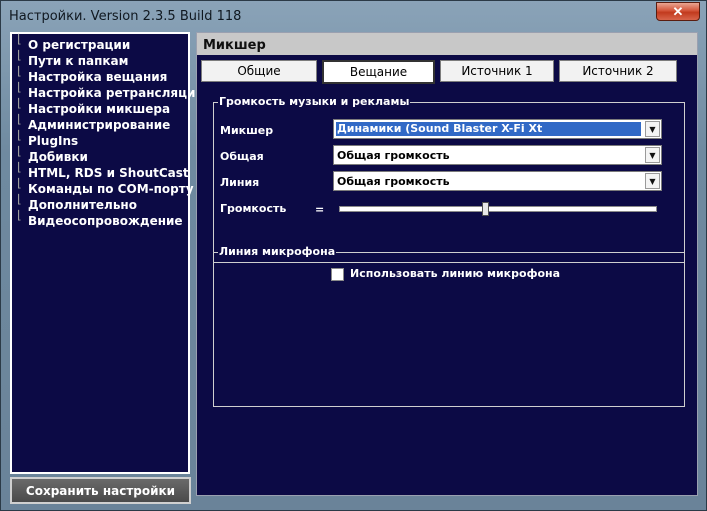 This screenshot has width=707, height=511. I want to click on sidebar-item-label: Видеосопровождение, so click(105, 221).